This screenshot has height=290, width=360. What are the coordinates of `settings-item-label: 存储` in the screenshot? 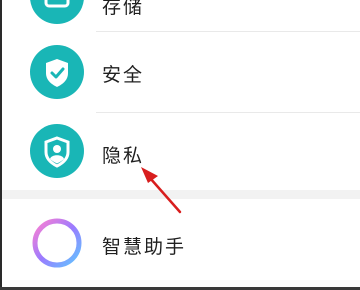 It's located at (123, 9).